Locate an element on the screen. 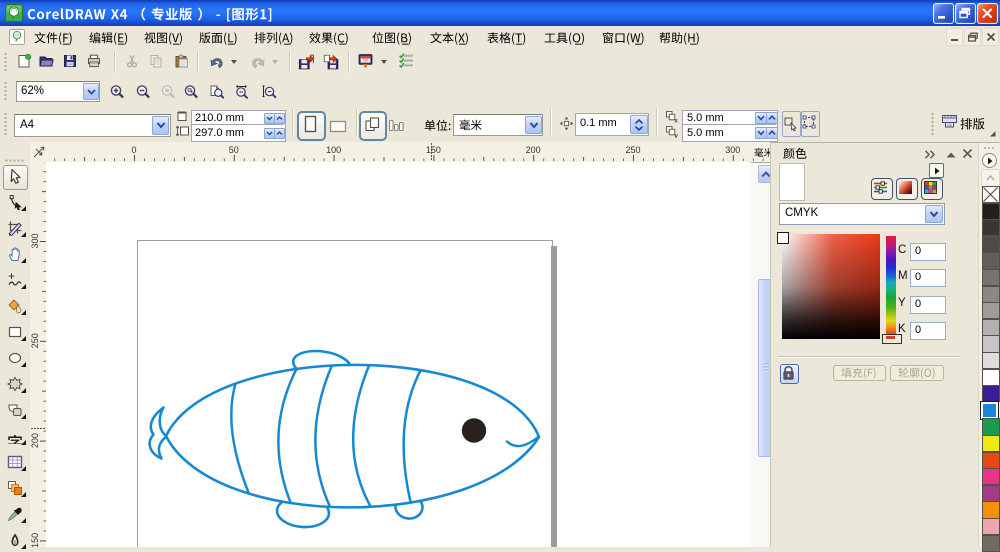 This screenshot has width=1000, height=552. svg-text: 50 is located at coordinates (234, 150).